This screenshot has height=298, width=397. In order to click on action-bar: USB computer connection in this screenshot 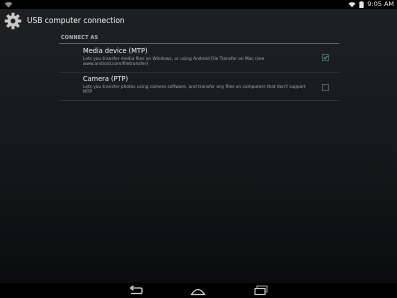, I will do `click(198, 21)`.